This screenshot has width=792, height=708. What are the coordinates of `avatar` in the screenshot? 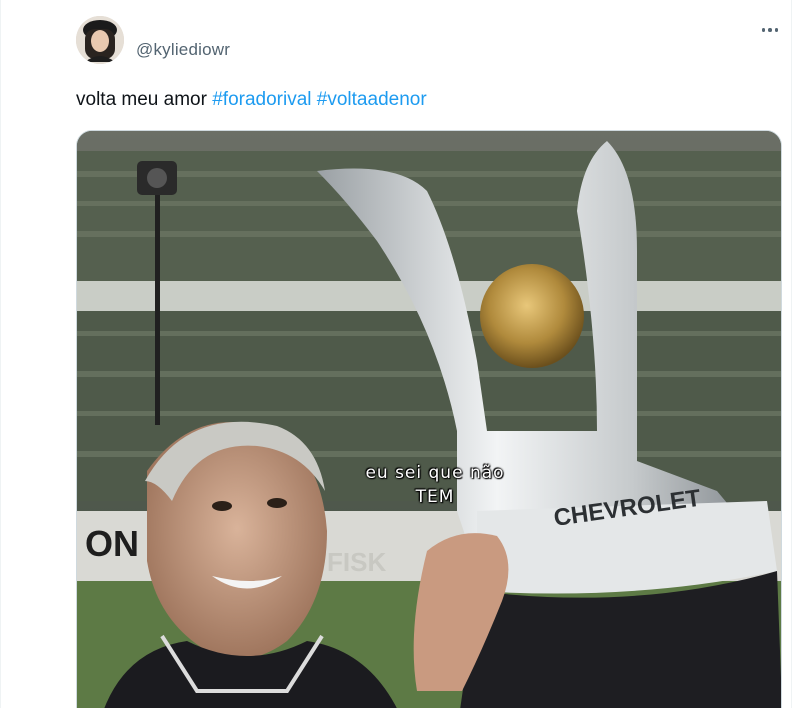 It's located at (100, 40).